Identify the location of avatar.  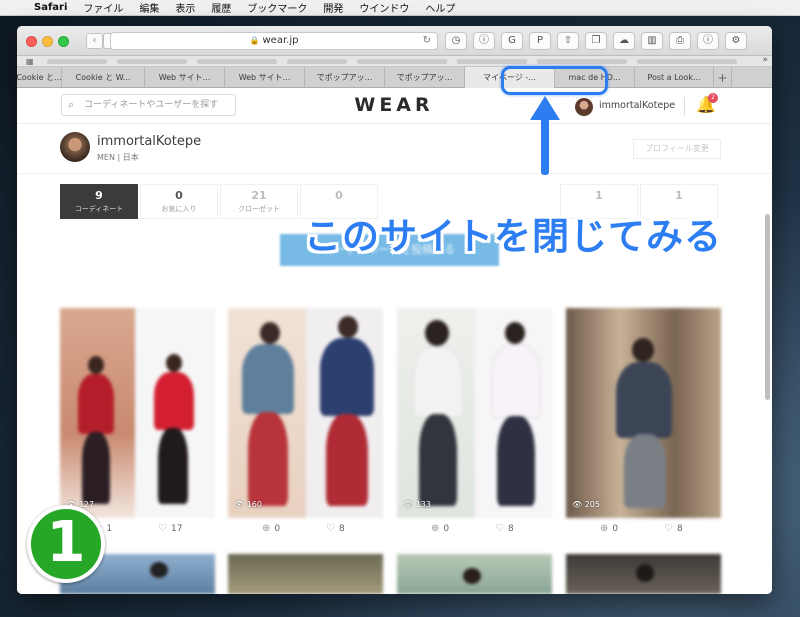
(584, 107).